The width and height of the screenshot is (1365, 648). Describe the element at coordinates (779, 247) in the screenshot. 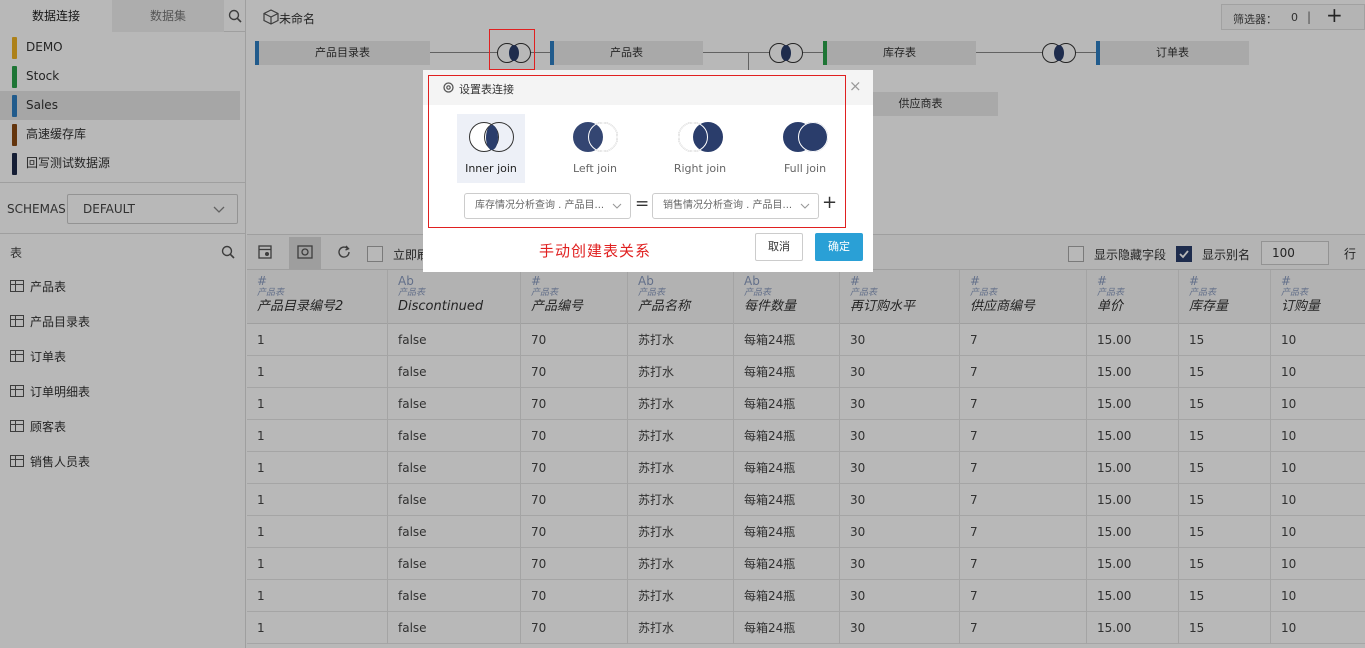

I see `cancel-button: 取消` at that location.